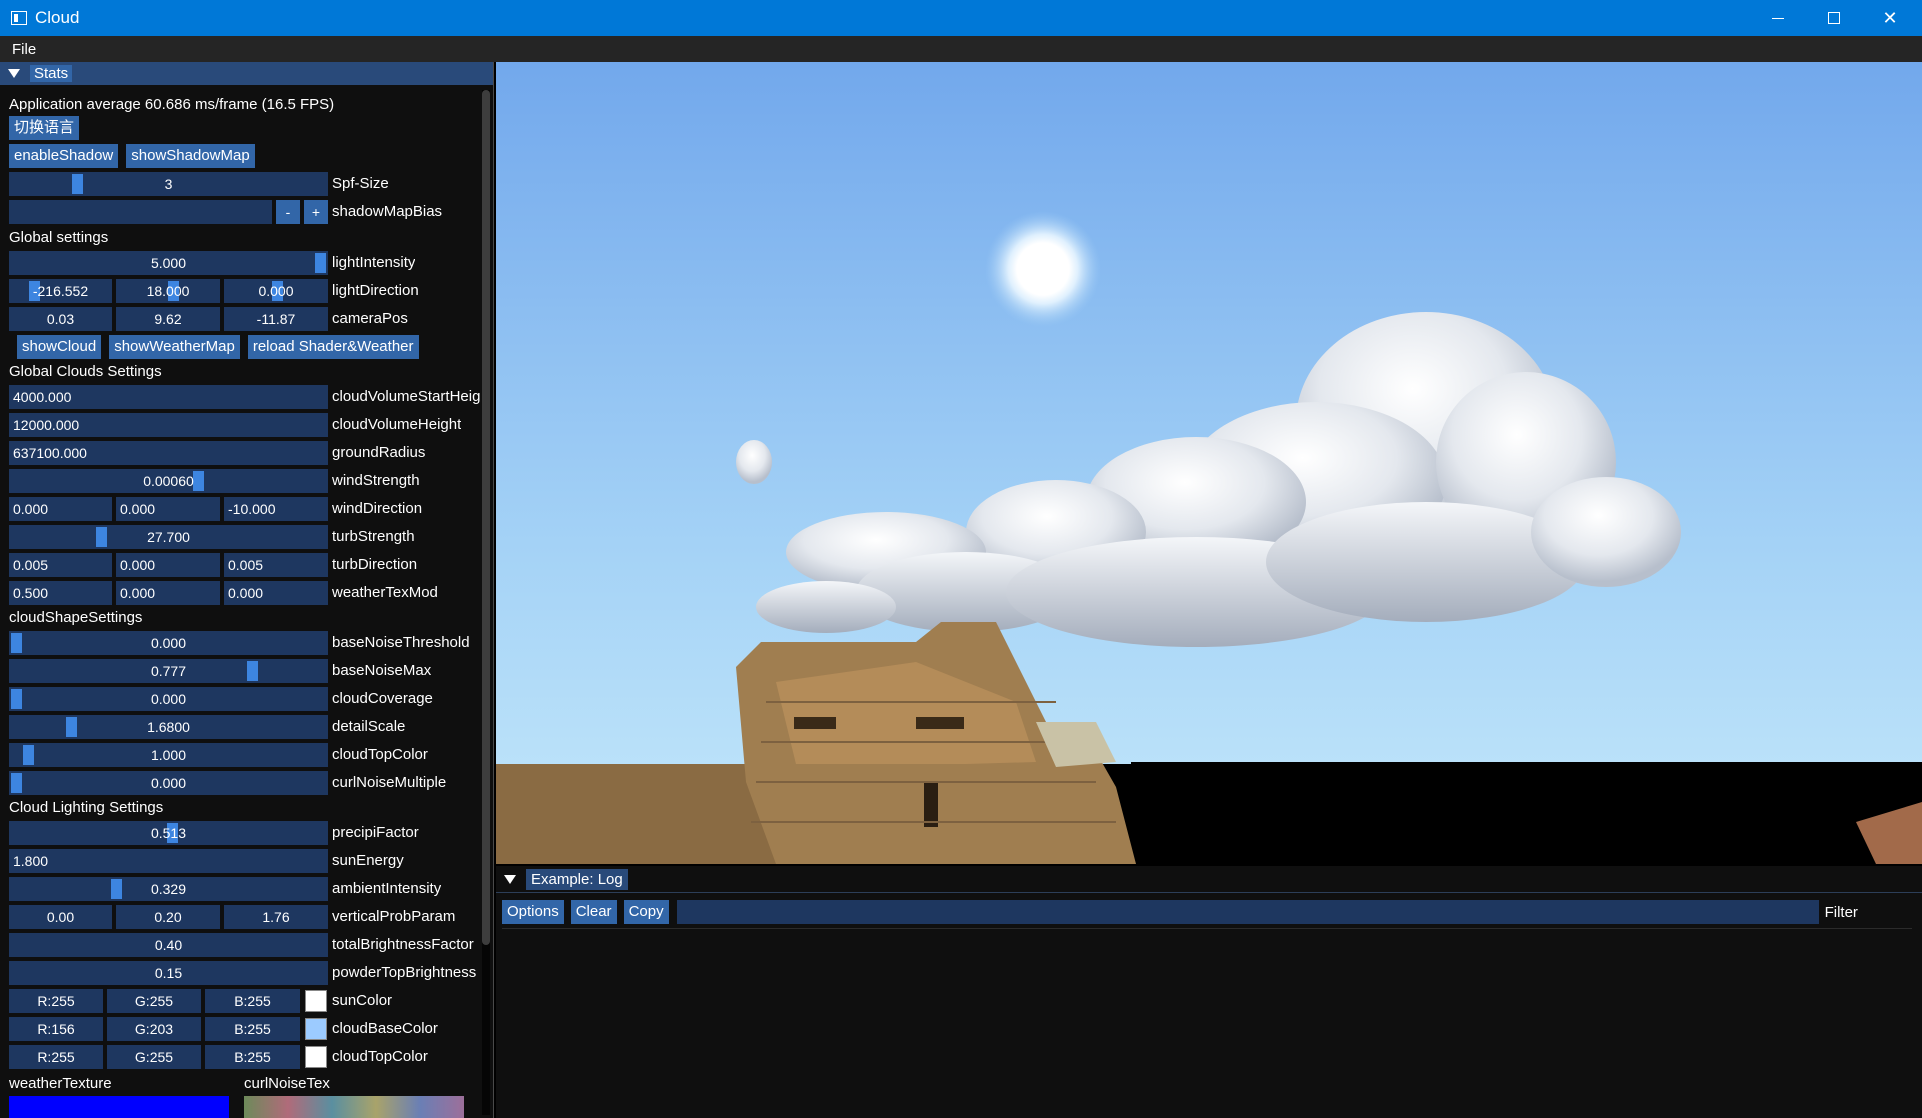 The width and height of the screenshot is (1922, 1118). I want to click on vertical-prob-x: 0.00, so click(60, 917).